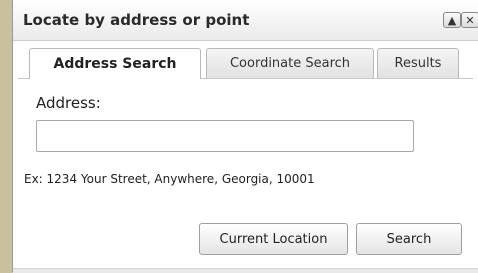  I want to click on panel-title: Locate by address or point, so click(136, 20).